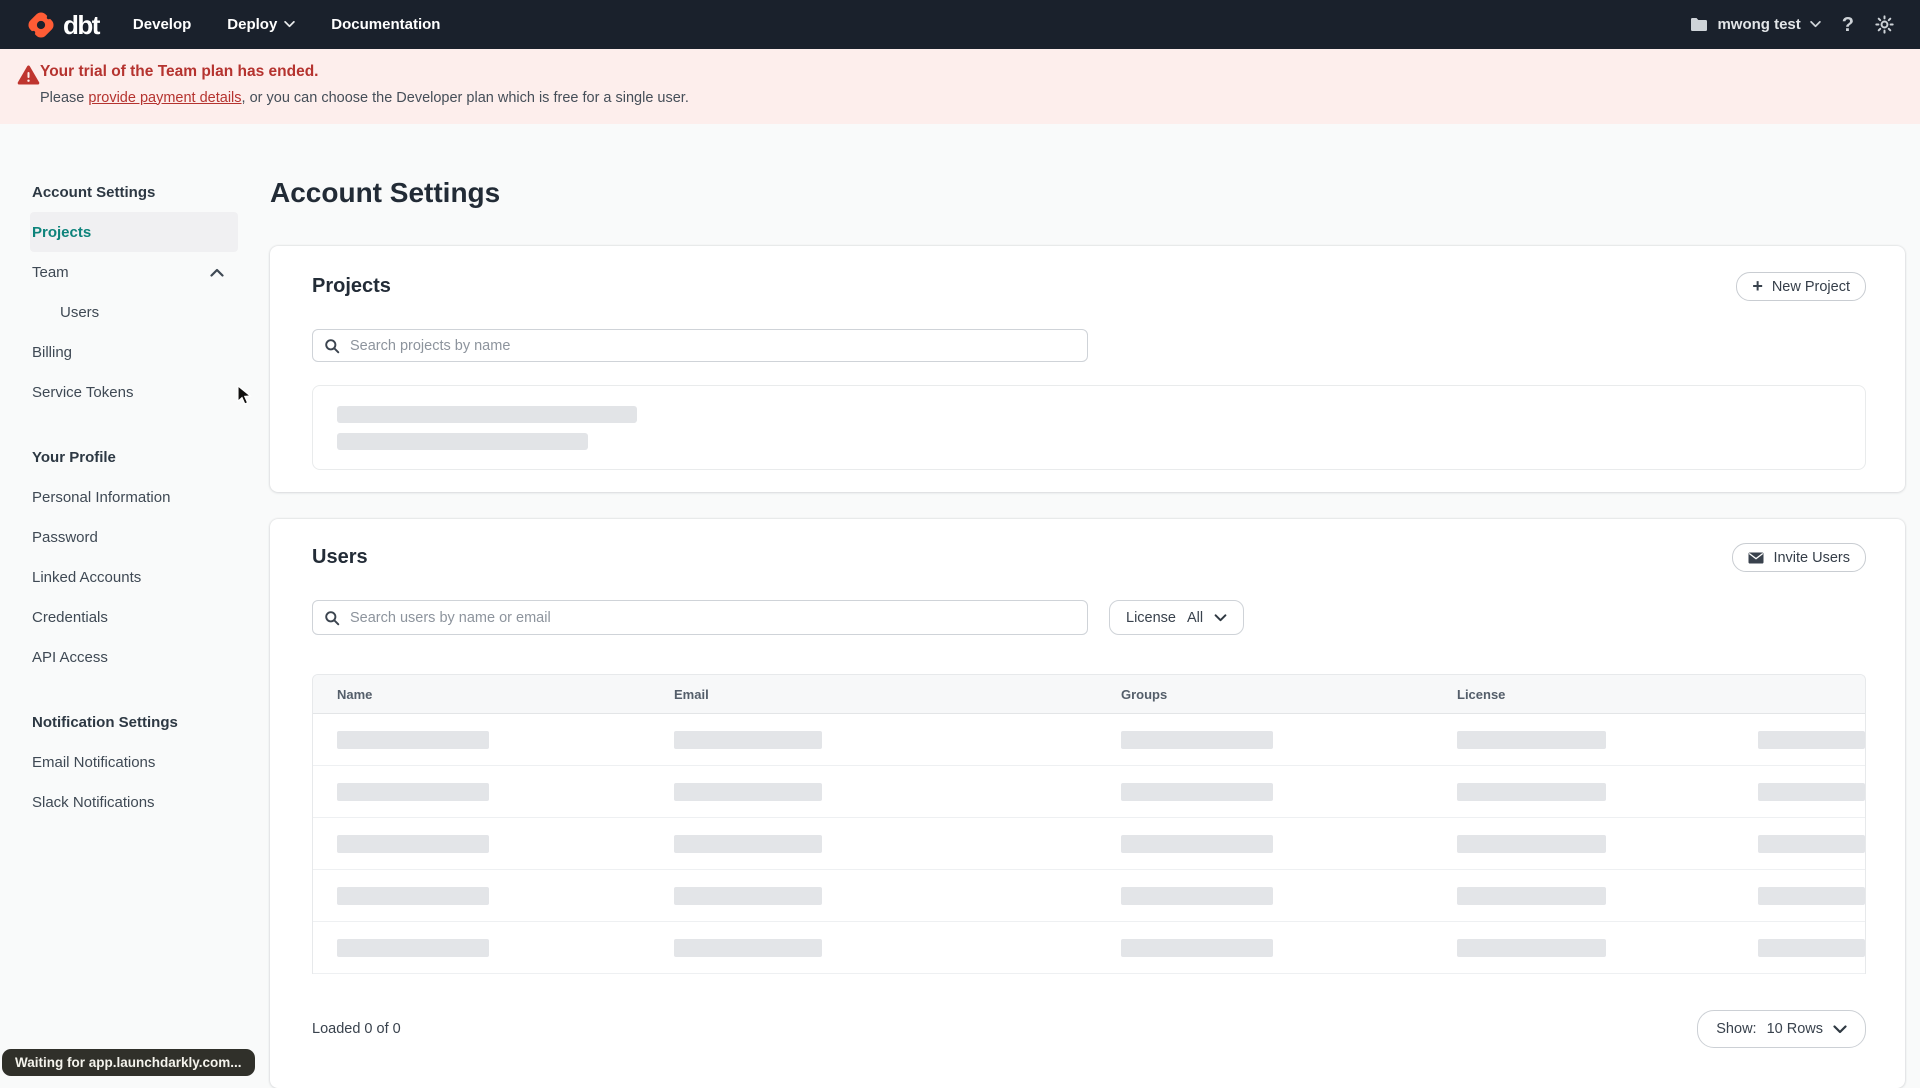 The image size is (1920, 1088). Describe the element at coordinates (970, 72) in the screenshot. I see `banner-title: Your trial of the Team plan has ended.` at that location.